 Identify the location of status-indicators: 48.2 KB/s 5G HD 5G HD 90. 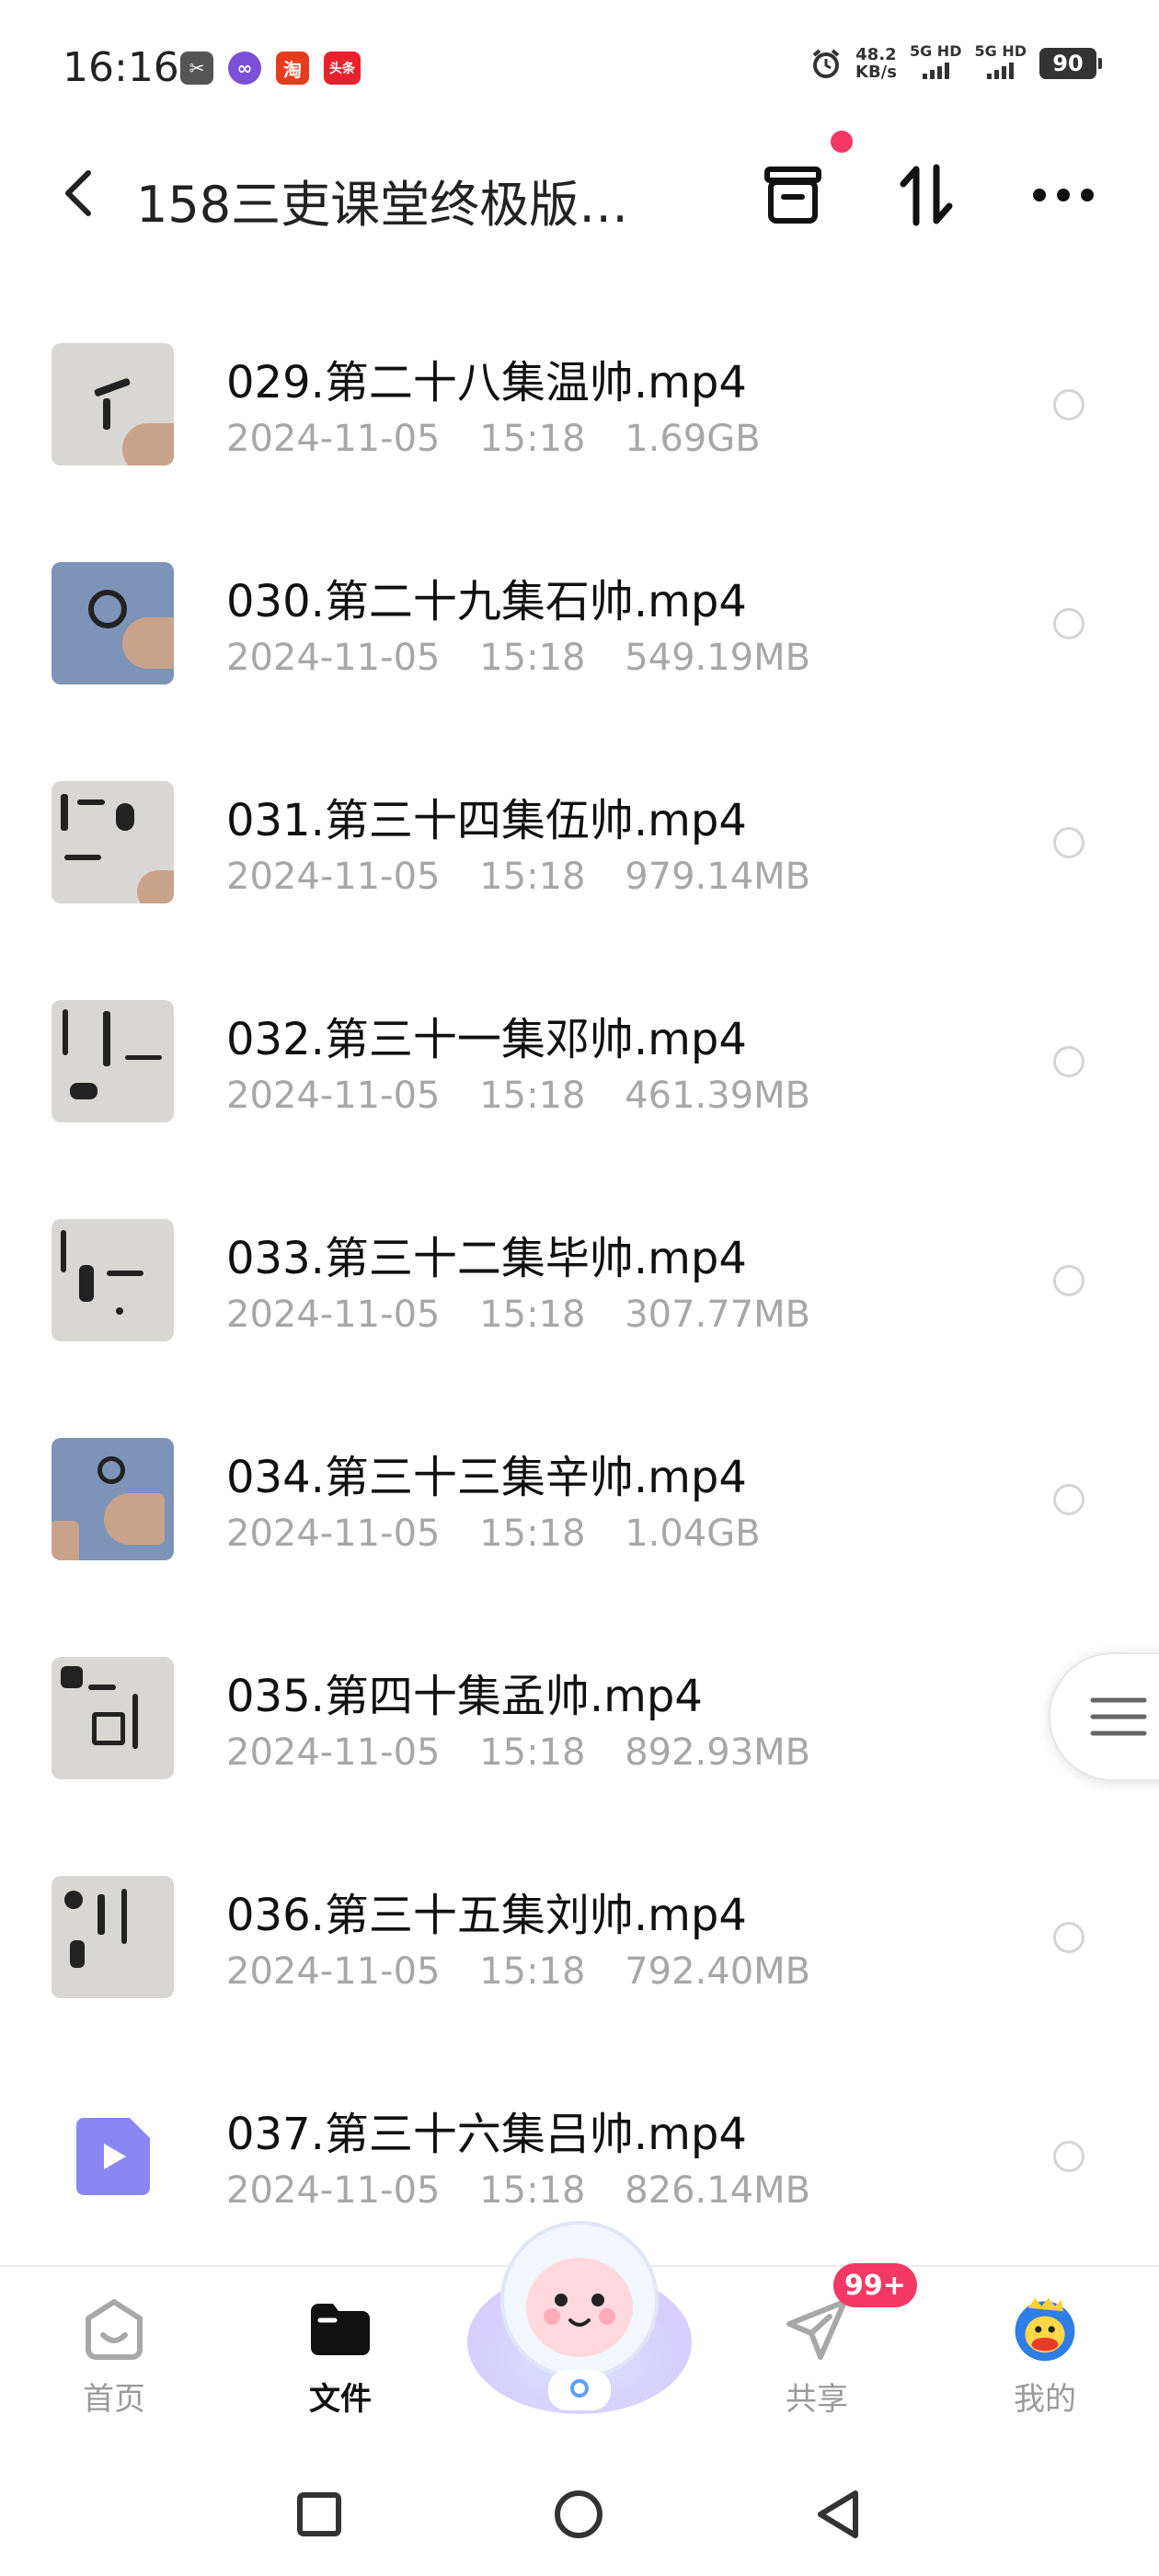
(955, 63).